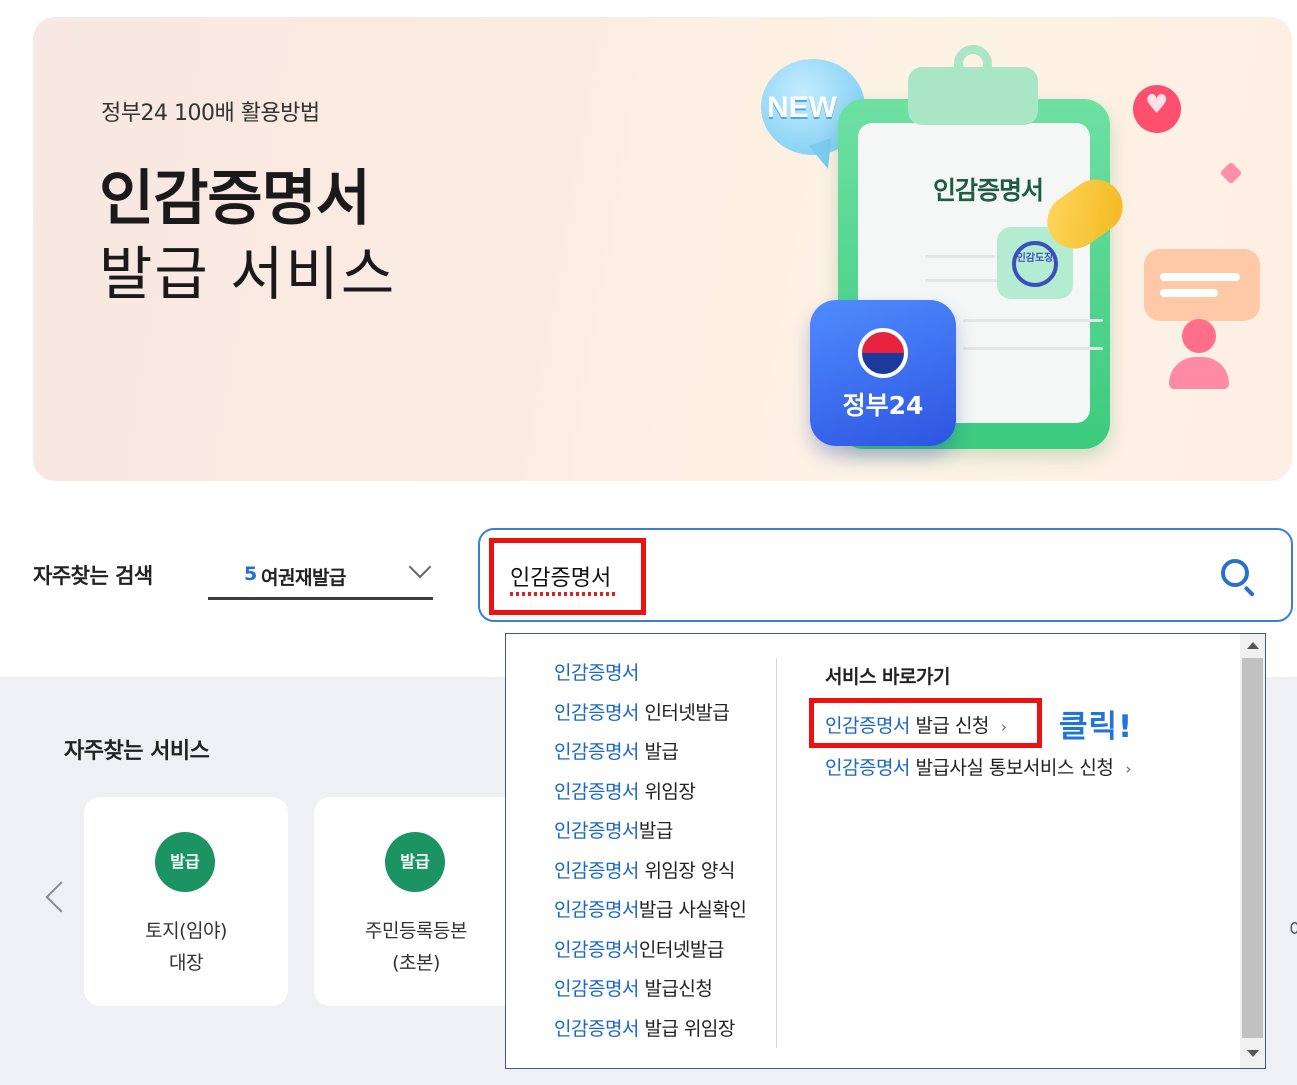  Describe the element at coordinates (420, 567) in the screenshot. I see `chevron-down-icon` at that location.